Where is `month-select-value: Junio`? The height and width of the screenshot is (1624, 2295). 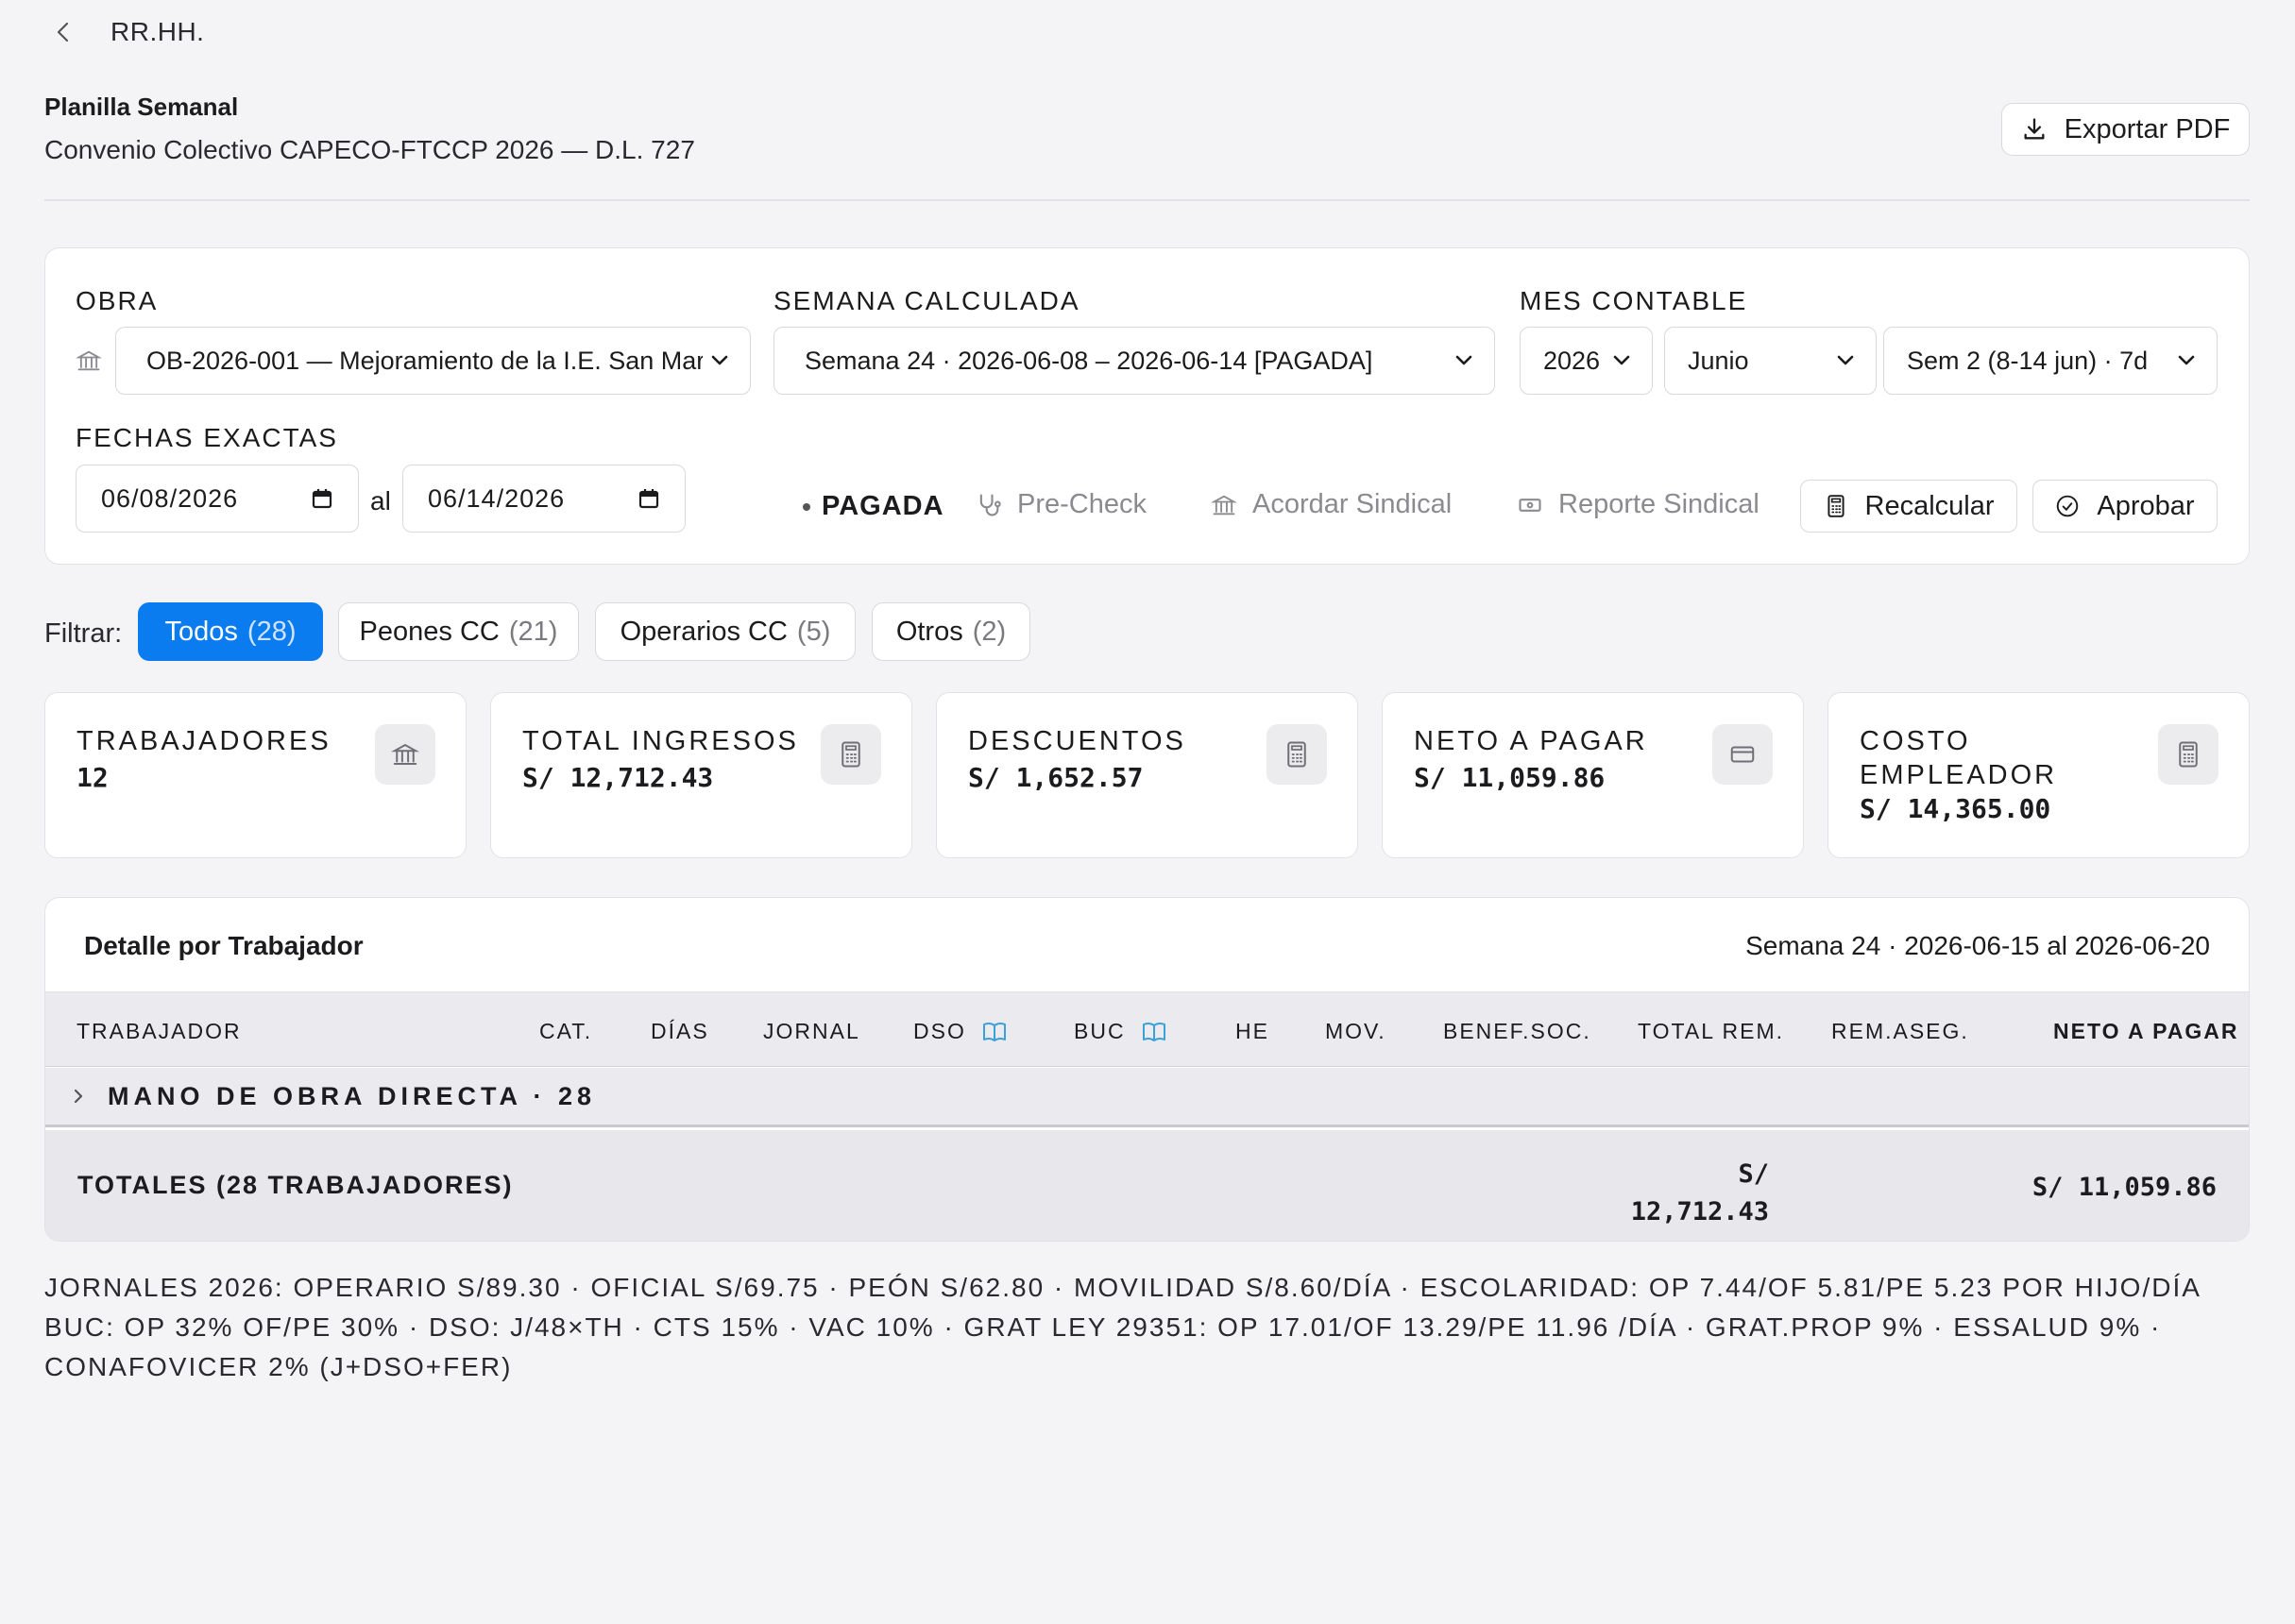
month-select-value: Junio is located at coordinates (1718, 360).